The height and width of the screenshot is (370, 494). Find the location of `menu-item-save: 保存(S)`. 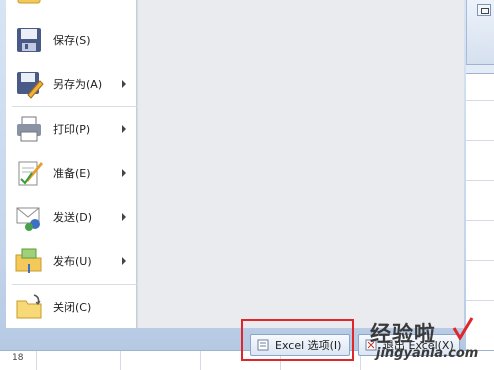

menu-item-save: 保存(S) is located at coordinates (71, 40).